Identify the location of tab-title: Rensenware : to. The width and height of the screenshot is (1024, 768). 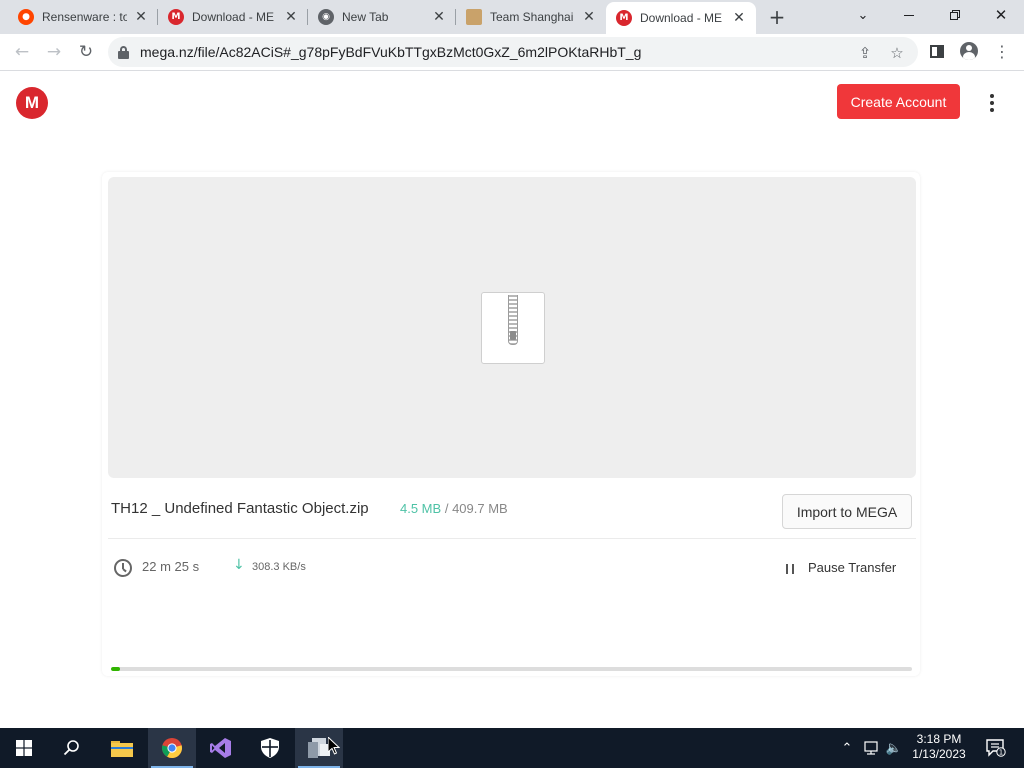
(84, 17).